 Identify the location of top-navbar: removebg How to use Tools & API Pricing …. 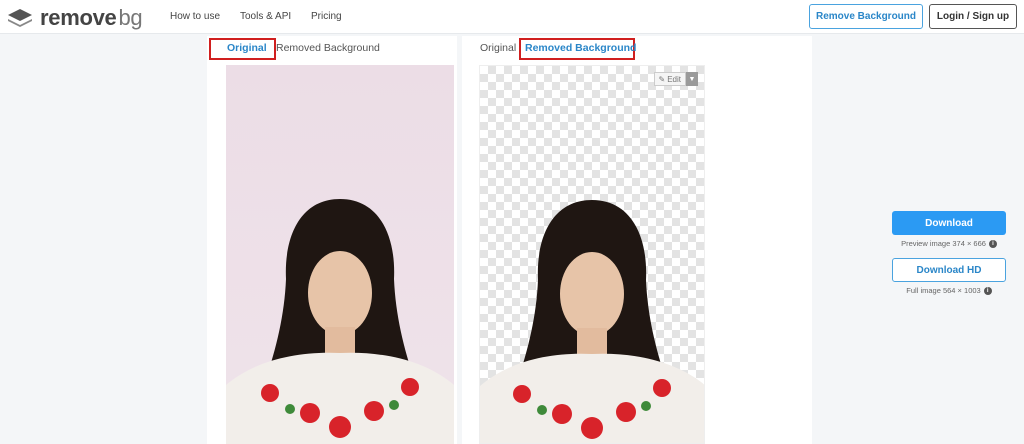
(512, 17).